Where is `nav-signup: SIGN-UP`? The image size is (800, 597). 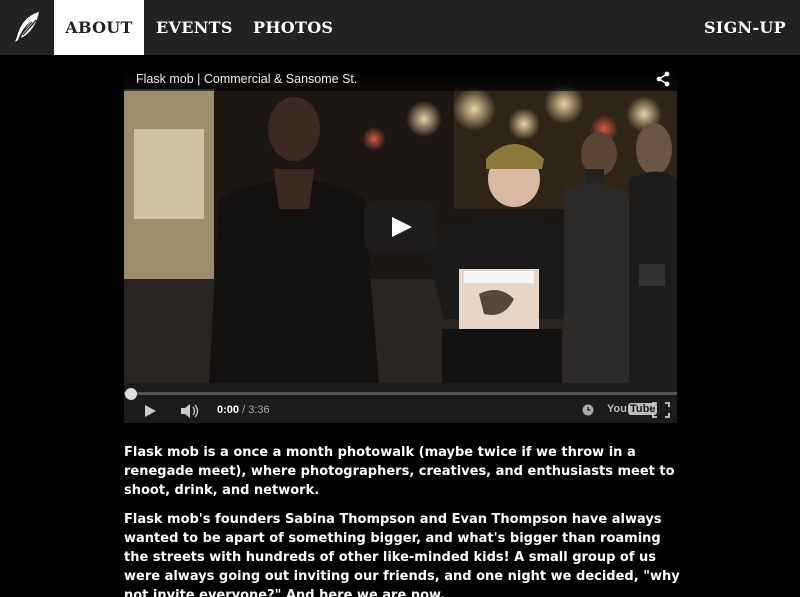
nav-signup: SIGN-UP is located at coordinates (745, 27).